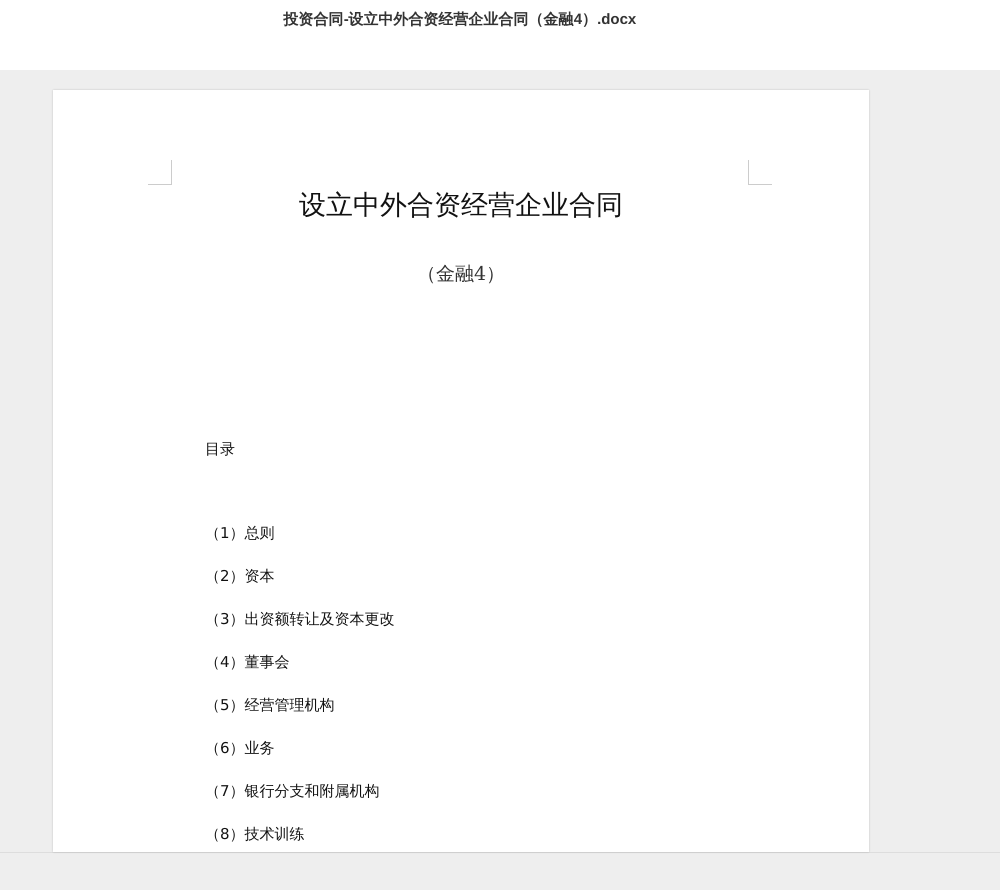 The height and width of the screenshot is (890, 1000). Describe the element at coordinates (461, 206) in the screenshot. I see `document-title: 设立中外合资经营企业合同` at that location.